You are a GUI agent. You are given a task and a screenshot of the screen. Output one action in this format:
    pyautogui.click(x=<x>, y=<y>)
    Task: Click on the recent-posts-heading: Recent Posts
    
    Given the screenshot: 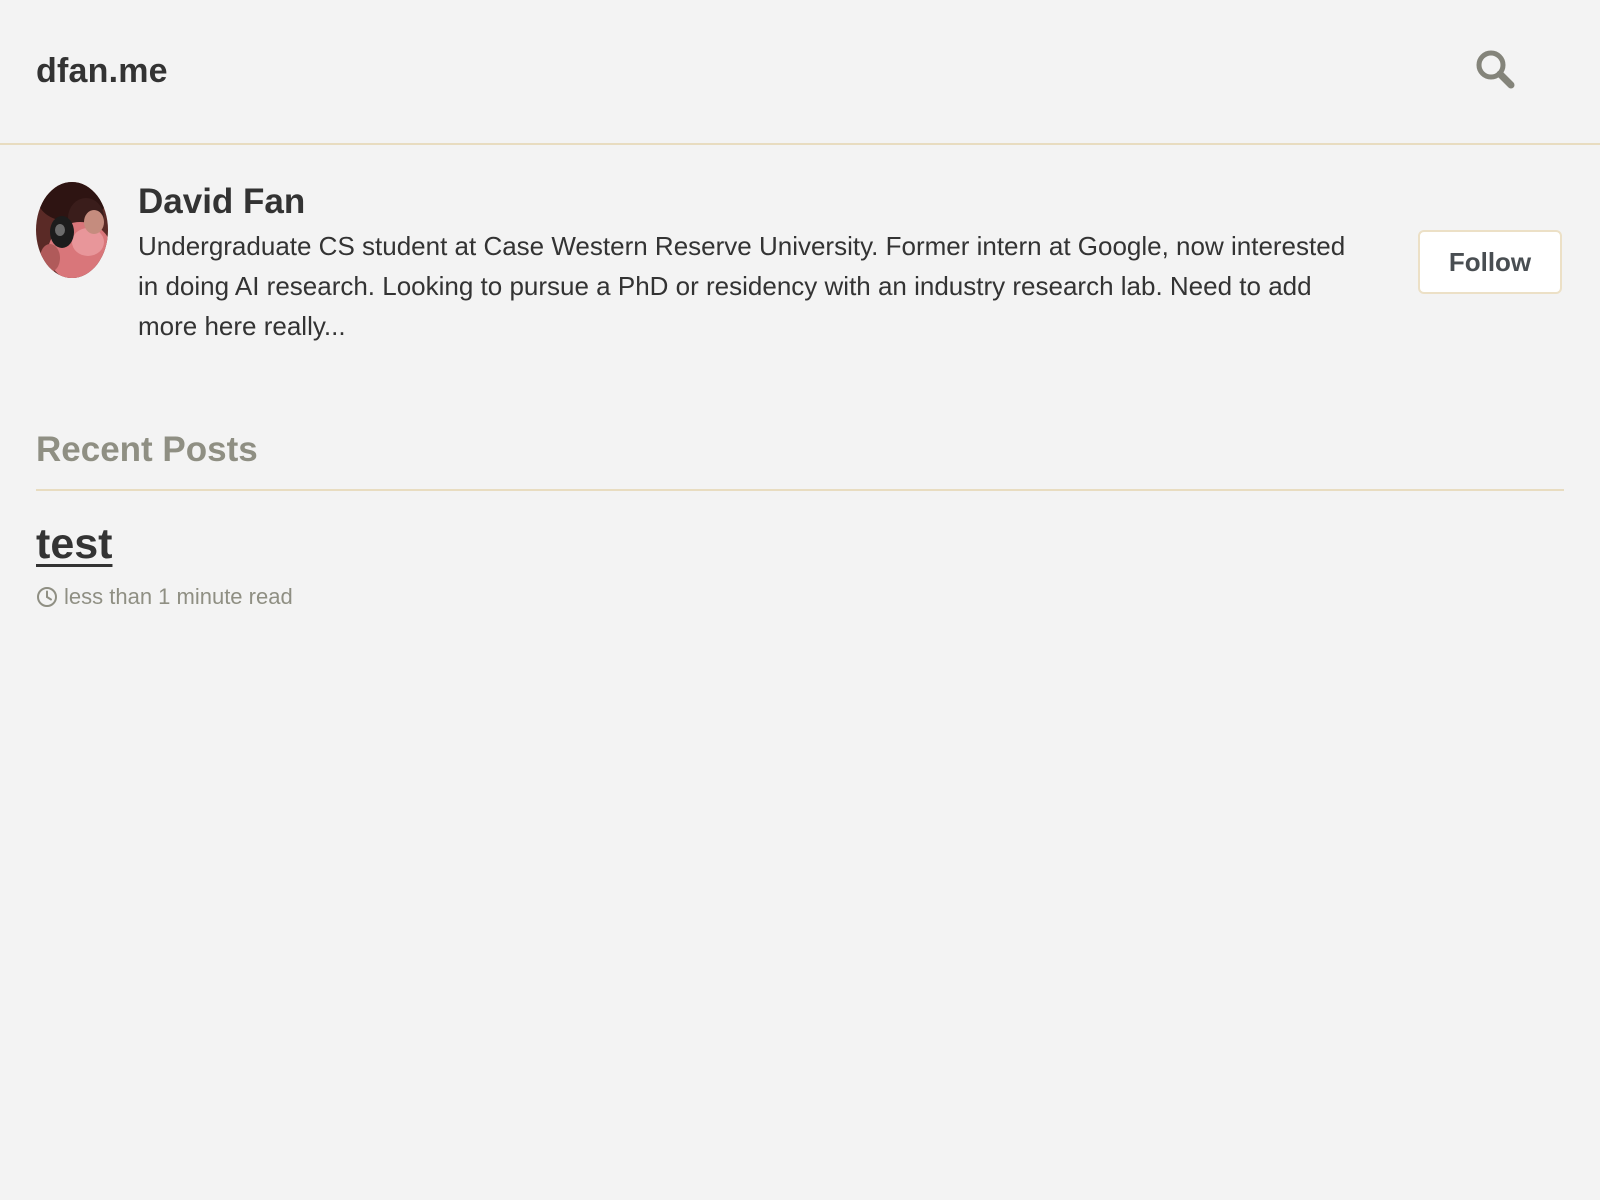 What is the action you would take?
    pyautogui.click(x=147, y=449)
    